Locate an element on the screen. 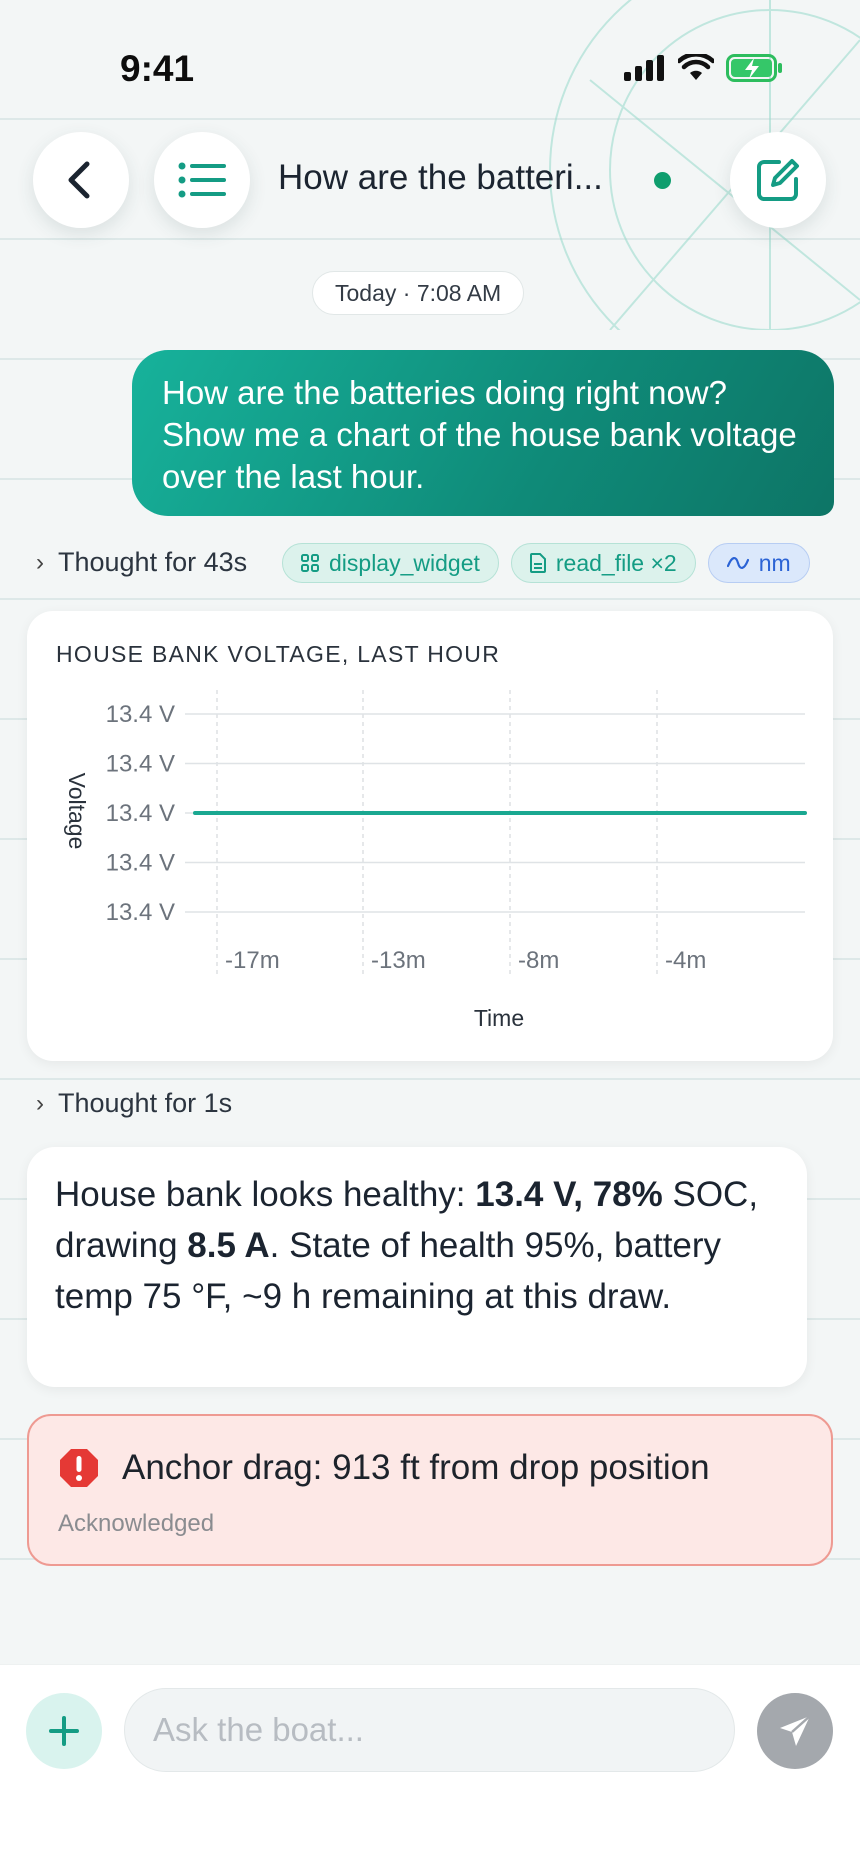  tool-chip-nm: nm is located at coordinates (758, 563).